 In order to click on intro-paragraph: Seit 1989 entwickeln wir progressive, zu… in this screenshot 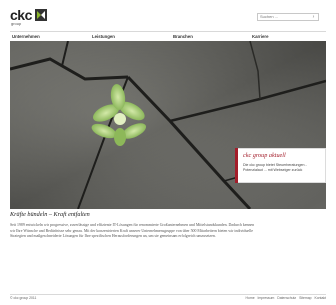, I will do `click(132, 230)`.